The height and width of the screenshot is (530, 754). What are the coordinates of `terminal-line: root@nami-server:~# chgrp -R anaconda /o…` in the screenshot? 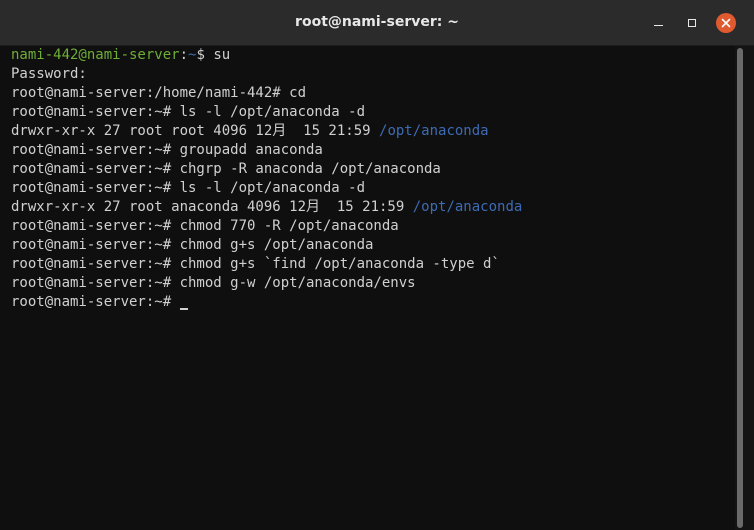 It's located at (226, 169).